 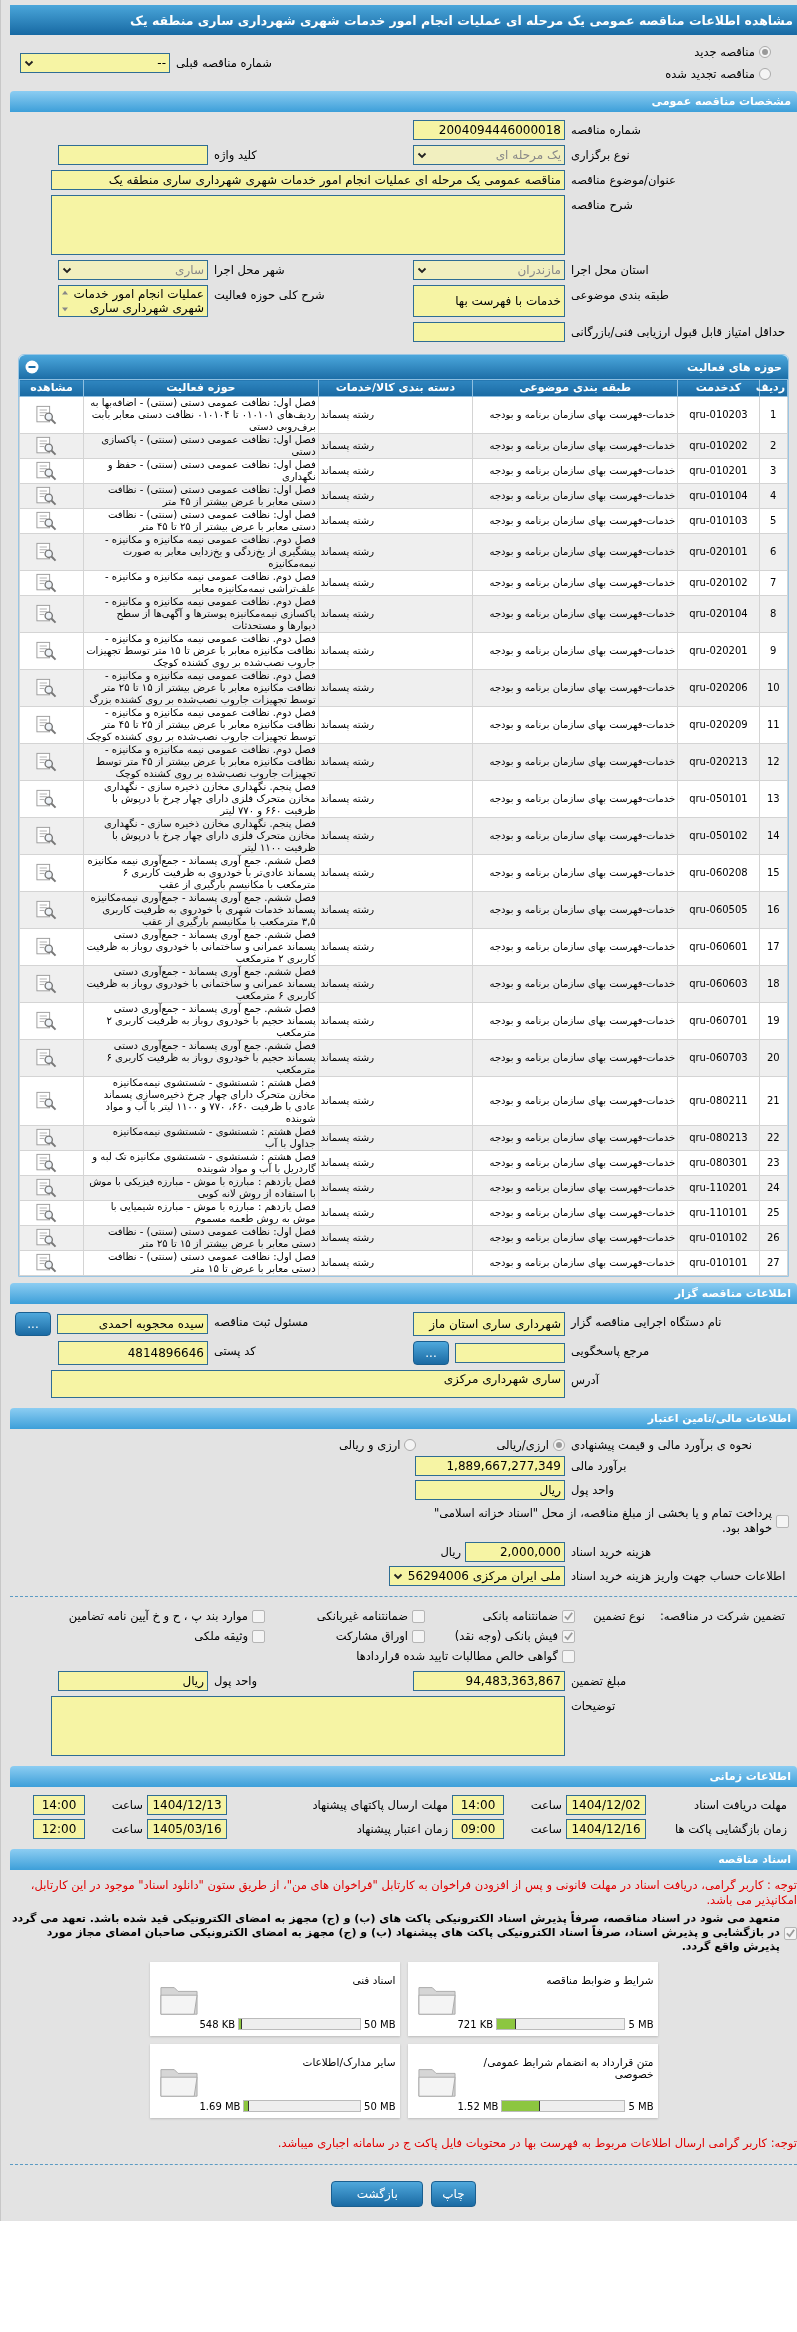 What do you see at coordinates (489, 1681) in the screenshot?
I see `text-field: 94,483,363,867` at bounding box center [489, 1681].